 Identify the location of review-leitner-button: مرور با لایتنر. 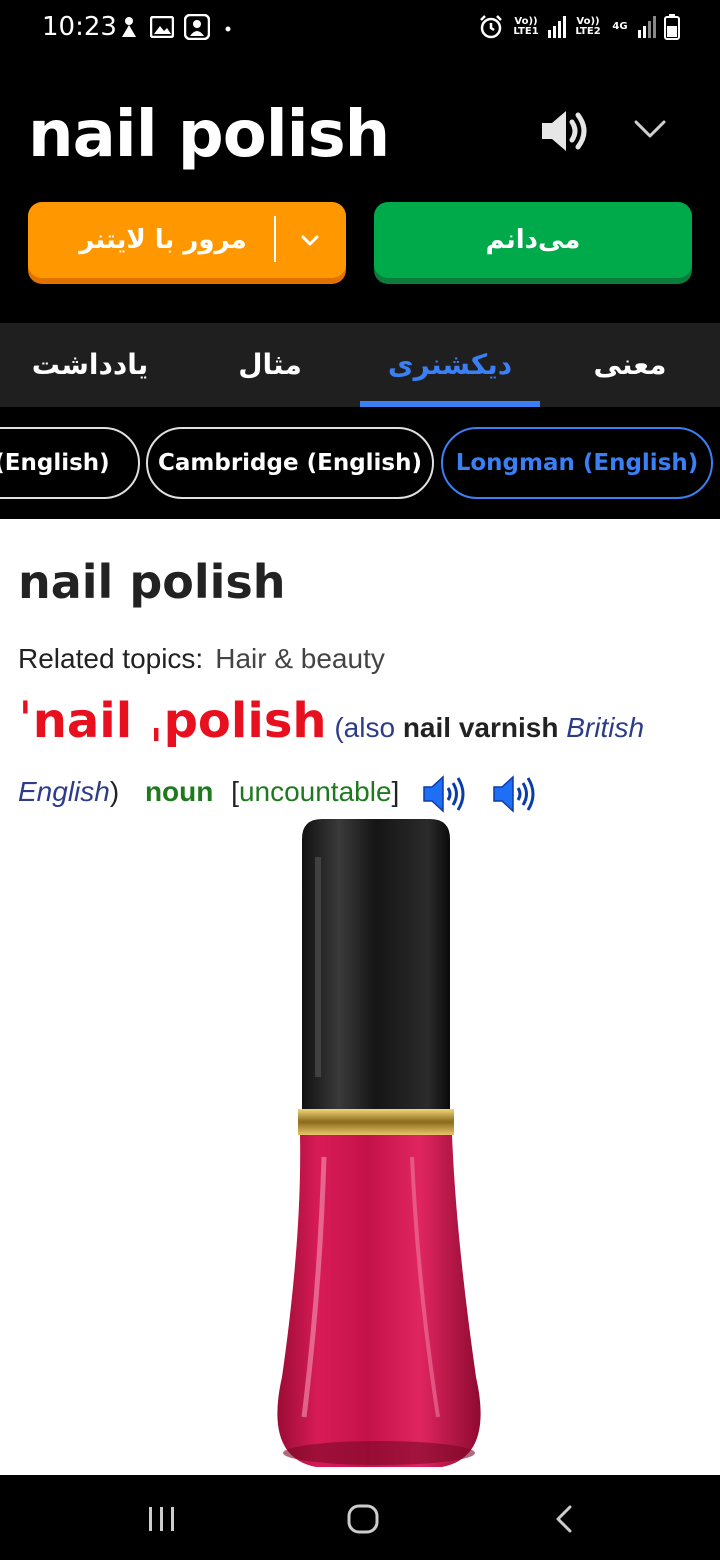
(187, 240).